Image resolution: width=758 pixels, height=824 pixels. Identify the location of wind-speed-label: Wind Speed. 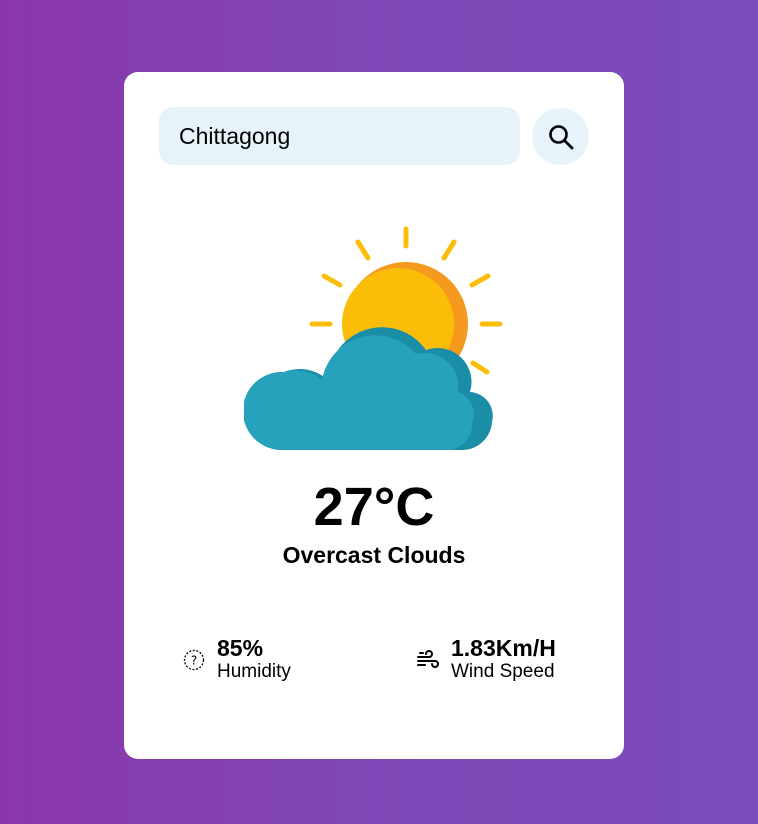
(503, 672).